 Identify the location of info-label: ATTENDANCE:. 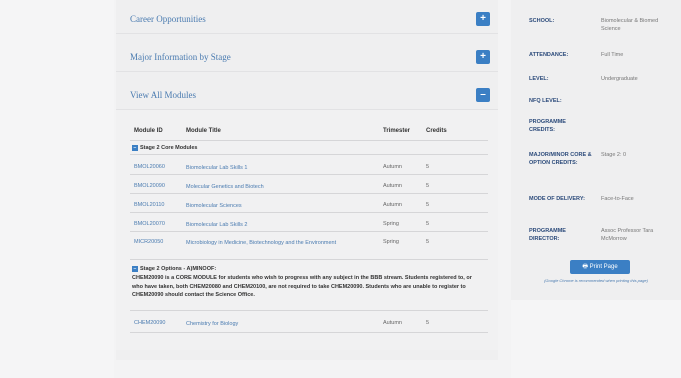
(549, 55).